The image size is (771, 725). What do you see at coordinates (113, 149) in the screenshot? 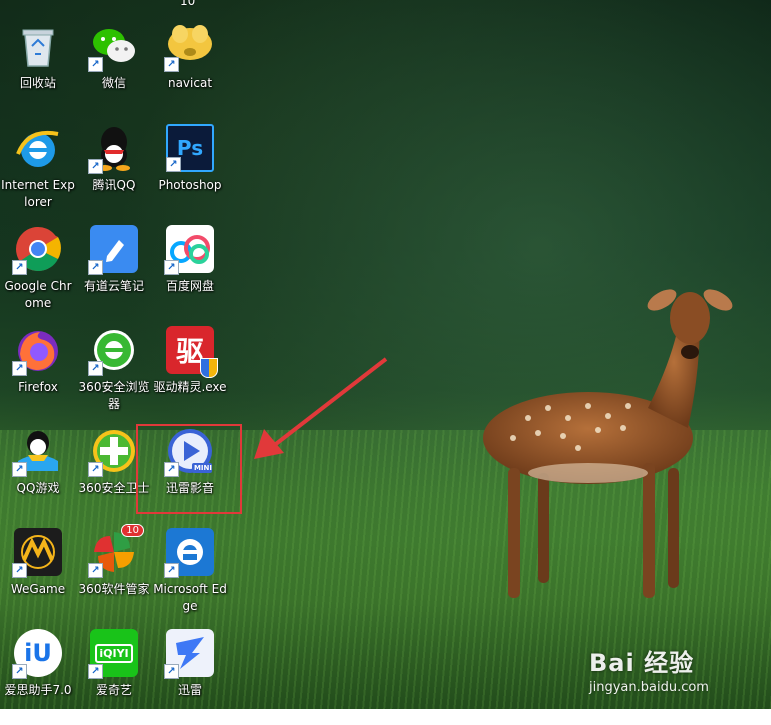
I see `qq-icon: ↗` at bounding box center [113, 149].